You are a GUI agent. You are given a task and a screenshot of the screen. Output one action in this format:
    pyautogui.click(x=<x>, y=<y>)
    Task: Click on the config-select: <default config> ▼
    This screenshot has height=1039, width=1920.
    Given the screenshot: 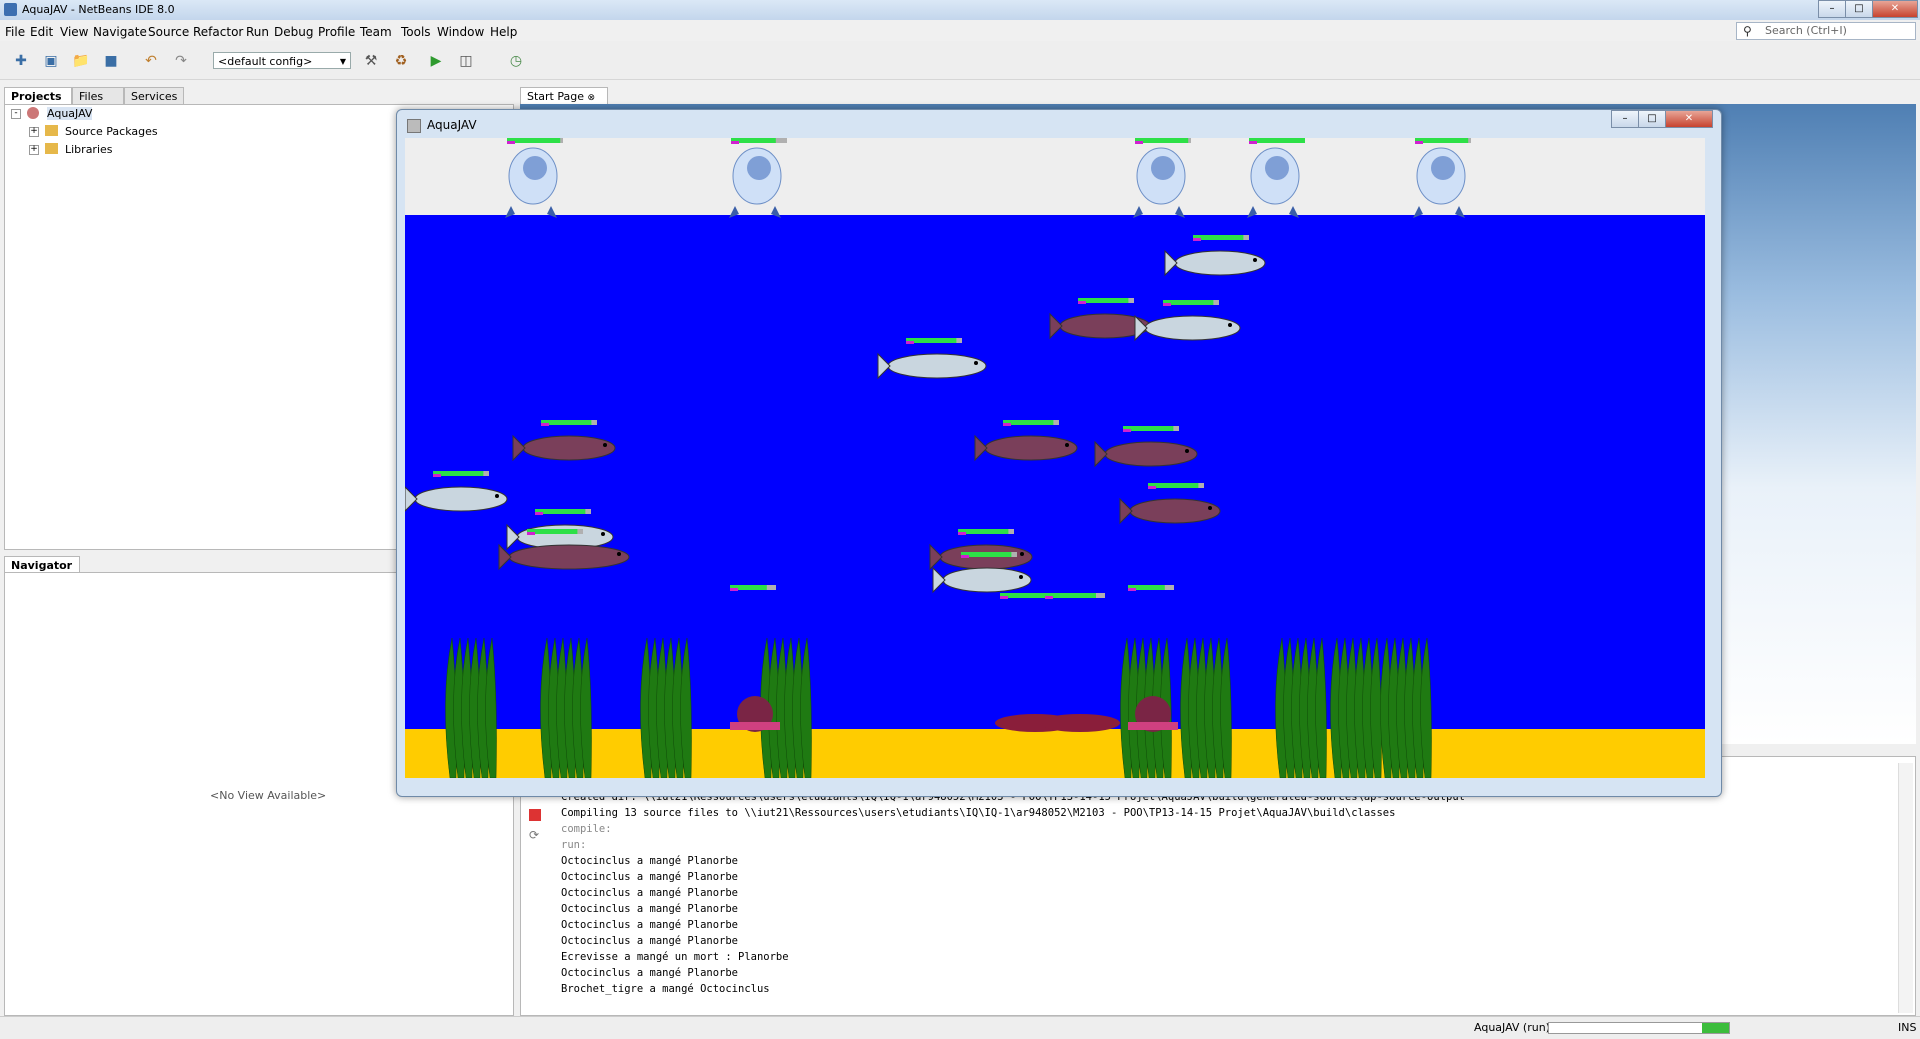 What is the action you would take?
    pyautogui.click(x=282, y=60)
    